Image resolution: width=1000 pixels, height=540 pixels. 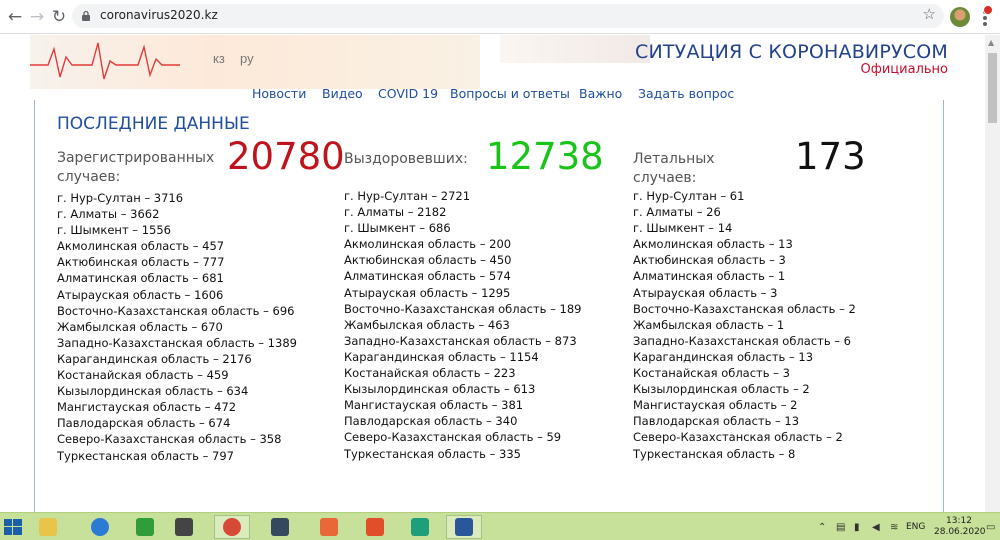 I want to click on volume-icon: ◀, so click(x=876, y=527).